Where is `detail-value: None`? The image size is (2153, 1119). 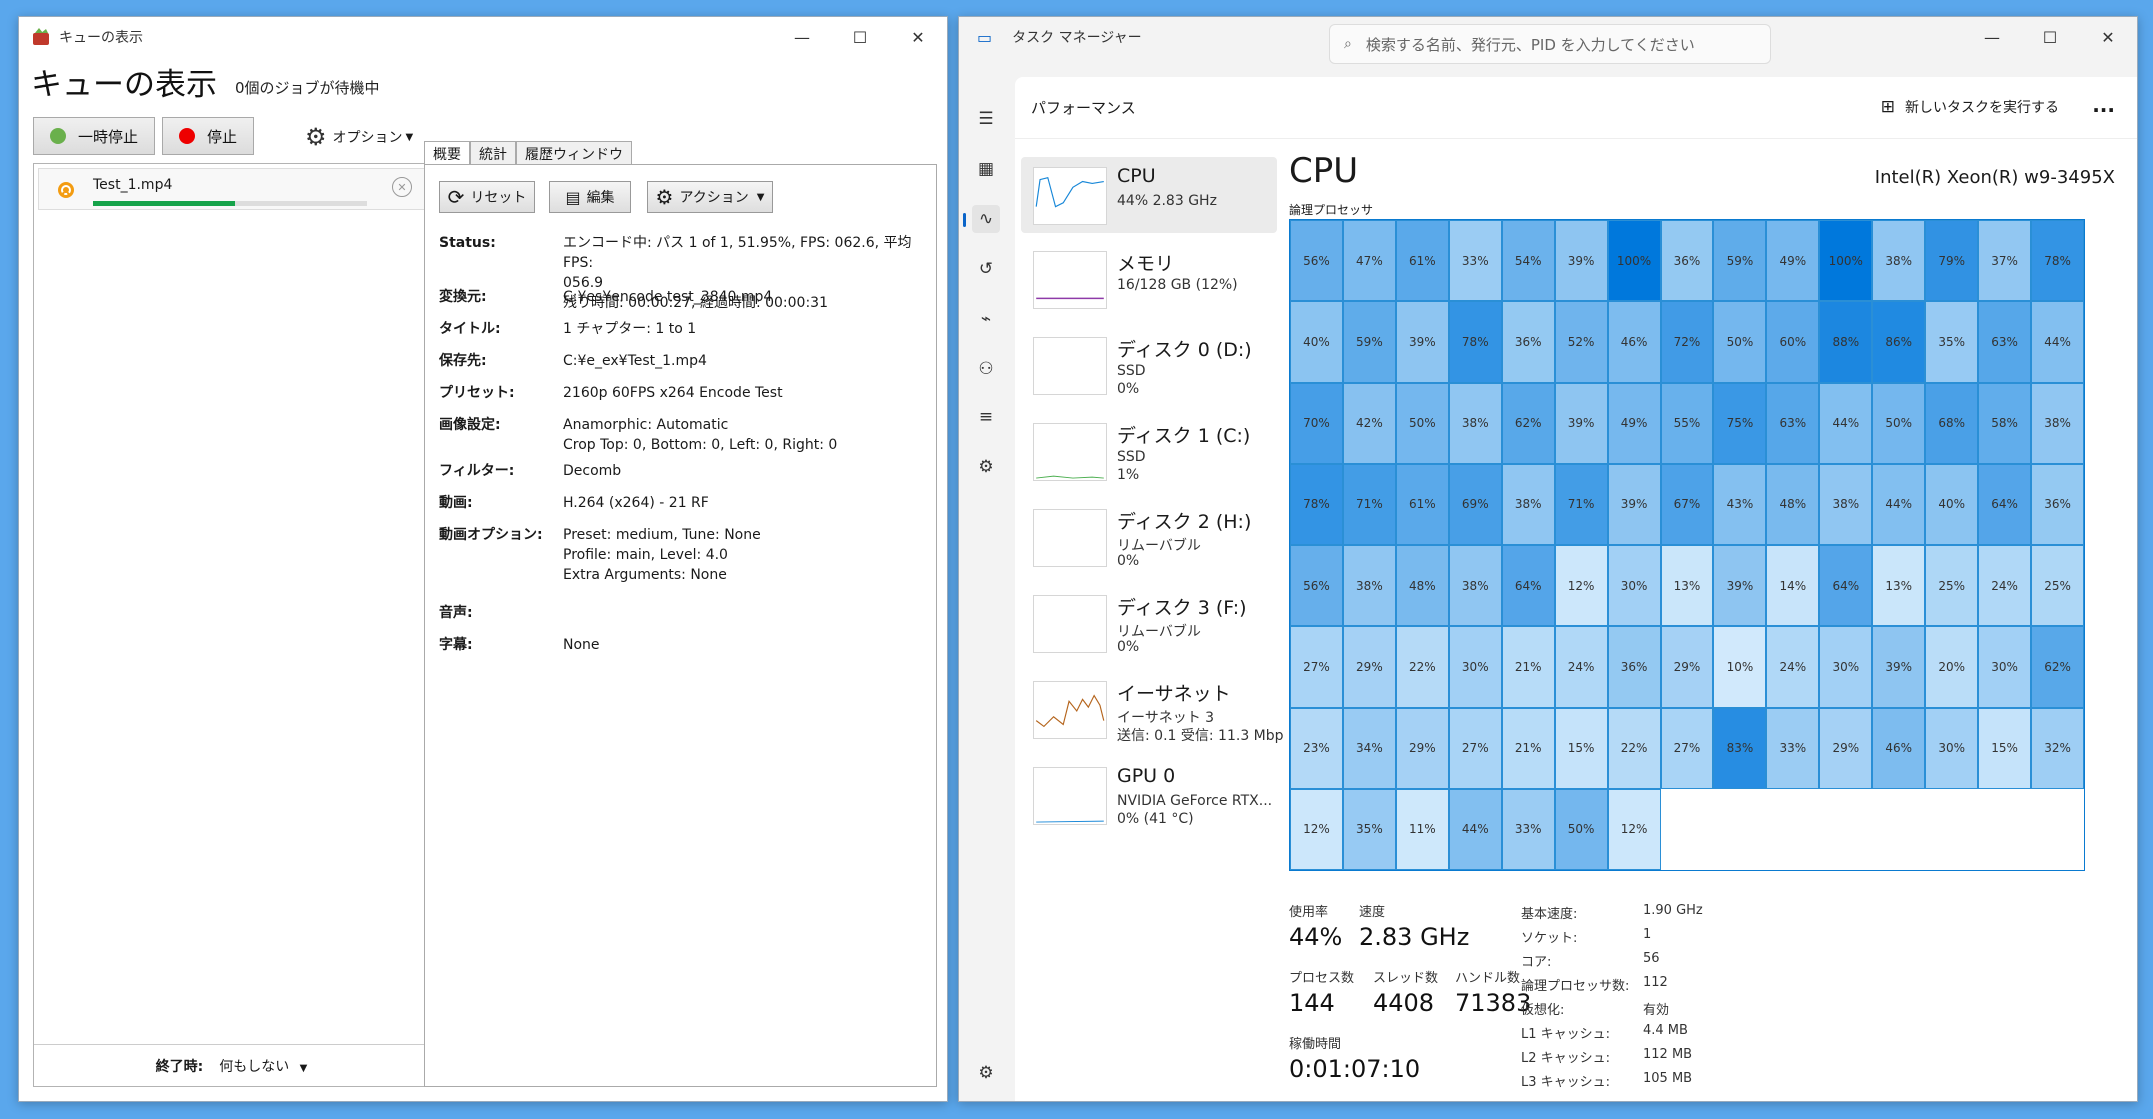 detail-value: None is located at coordinates (748, 645).